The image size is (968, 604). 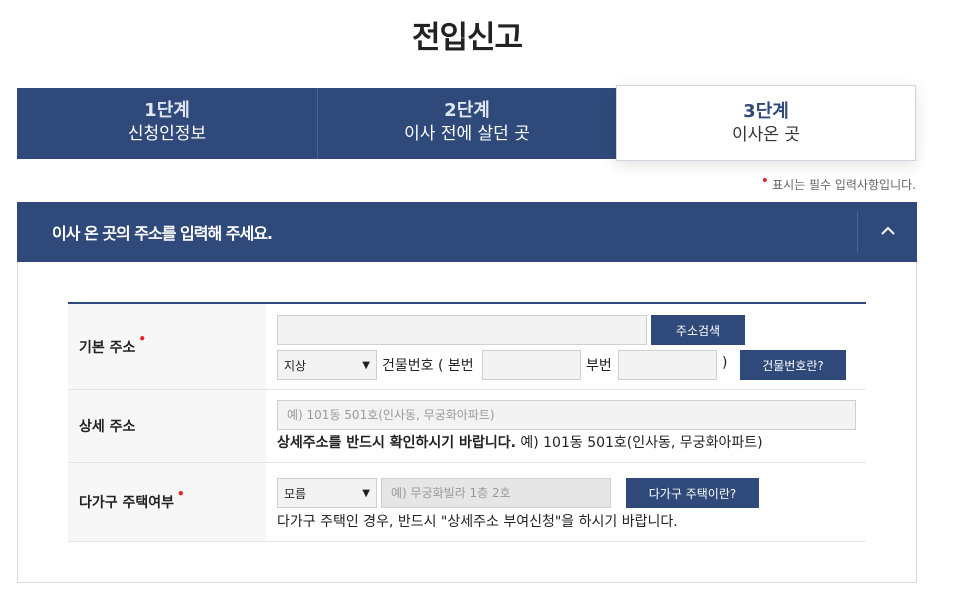 What do you see at coordinates (295, 493) in the screenshot?
I see `multi-family-selected: 모름` at bounding box center [295, 493].